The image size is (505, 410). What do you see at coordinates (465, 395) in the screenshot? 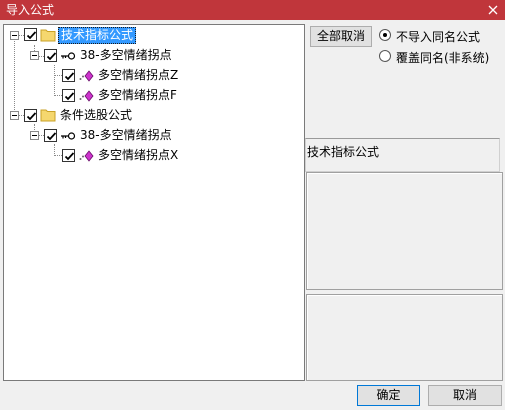
I see `cancel-button: 取消` at bounding box center [465, 395].